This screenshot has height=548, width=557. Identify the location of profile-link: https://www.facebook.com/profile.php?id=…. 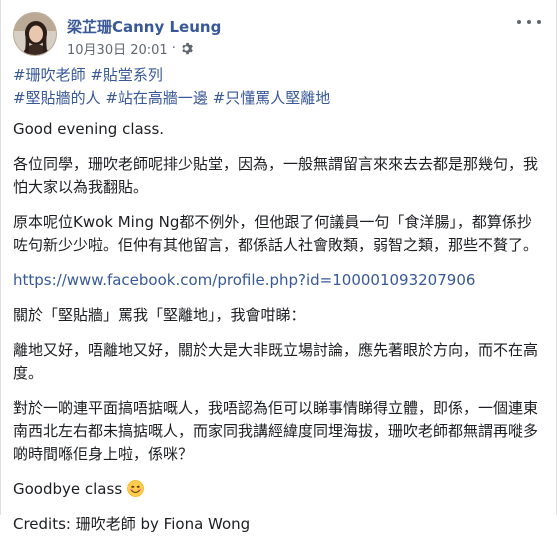
(244, 280).